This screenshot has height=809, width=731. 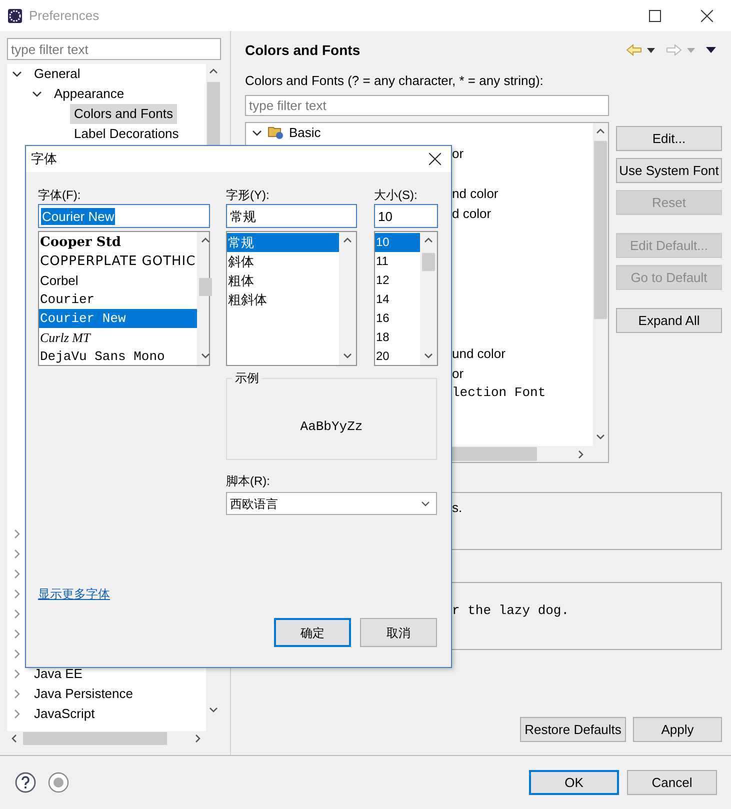 What do you see at coordinates (677, 729) in the screenshot?
I see `button: Apply` at bounding box center [677, 729].